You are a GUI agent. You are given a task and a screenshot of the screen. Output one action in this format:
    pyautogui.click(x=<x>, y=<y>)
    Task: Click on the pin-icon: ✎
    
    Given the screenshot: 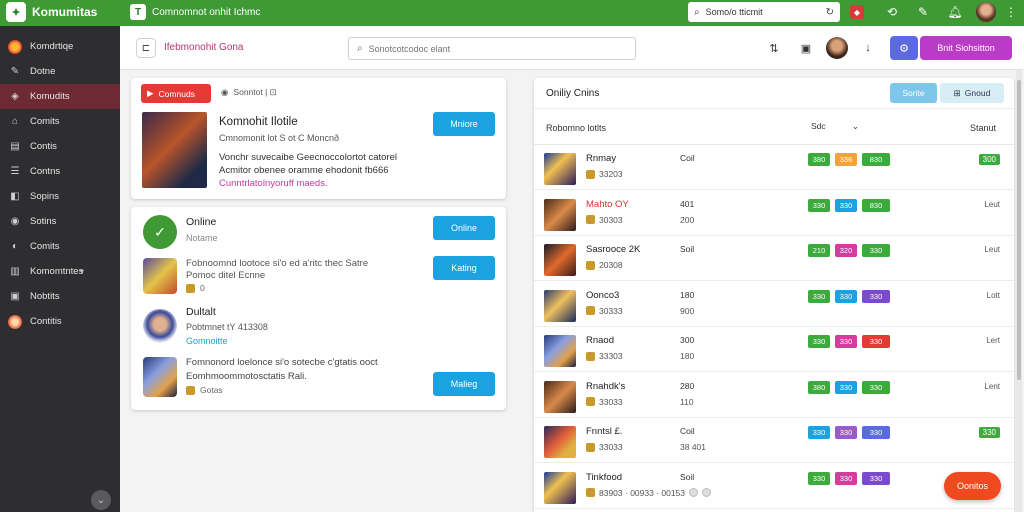 What is the action you would take?
    pyautogui.click(x=923, y=12)
    